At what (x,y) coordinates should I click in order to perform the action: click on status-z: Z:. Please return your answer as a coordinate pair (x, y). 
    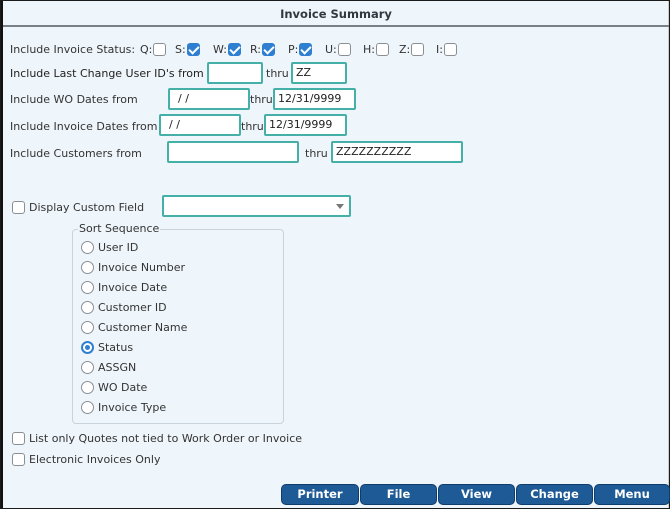
    Looking at the image, I should click on (412, 50).